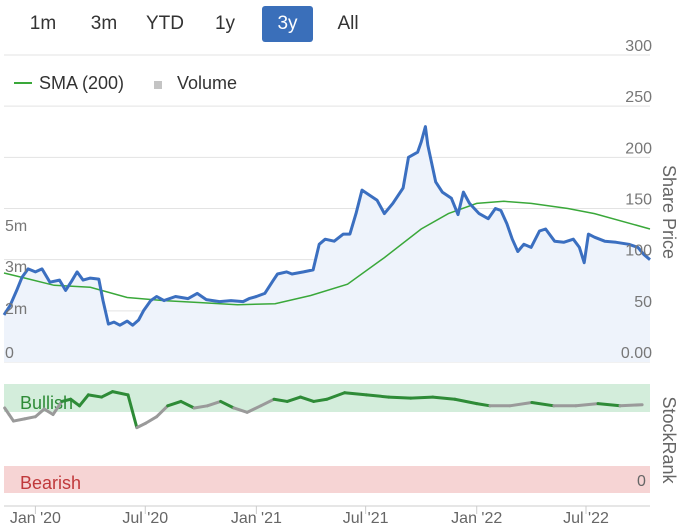  Describe the element at coordinates (366, 518) in the screenshot. I see `x-tick-label: Jul '21` at that location.